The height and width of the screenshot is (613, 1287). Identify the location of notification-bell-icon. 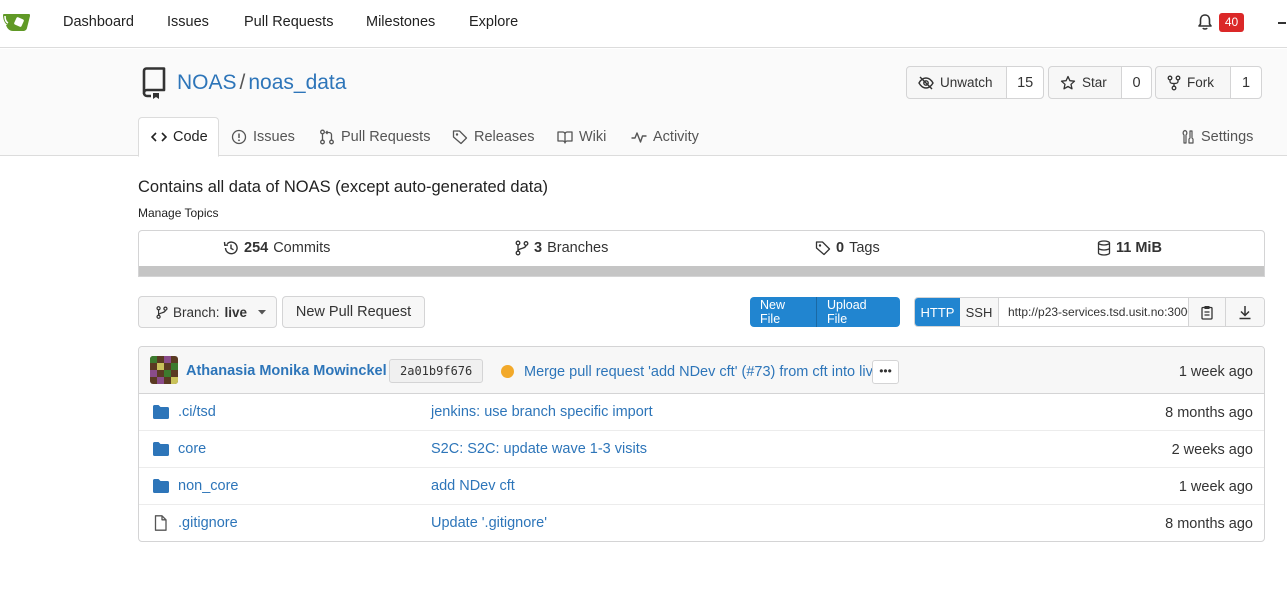
(1205, 22).